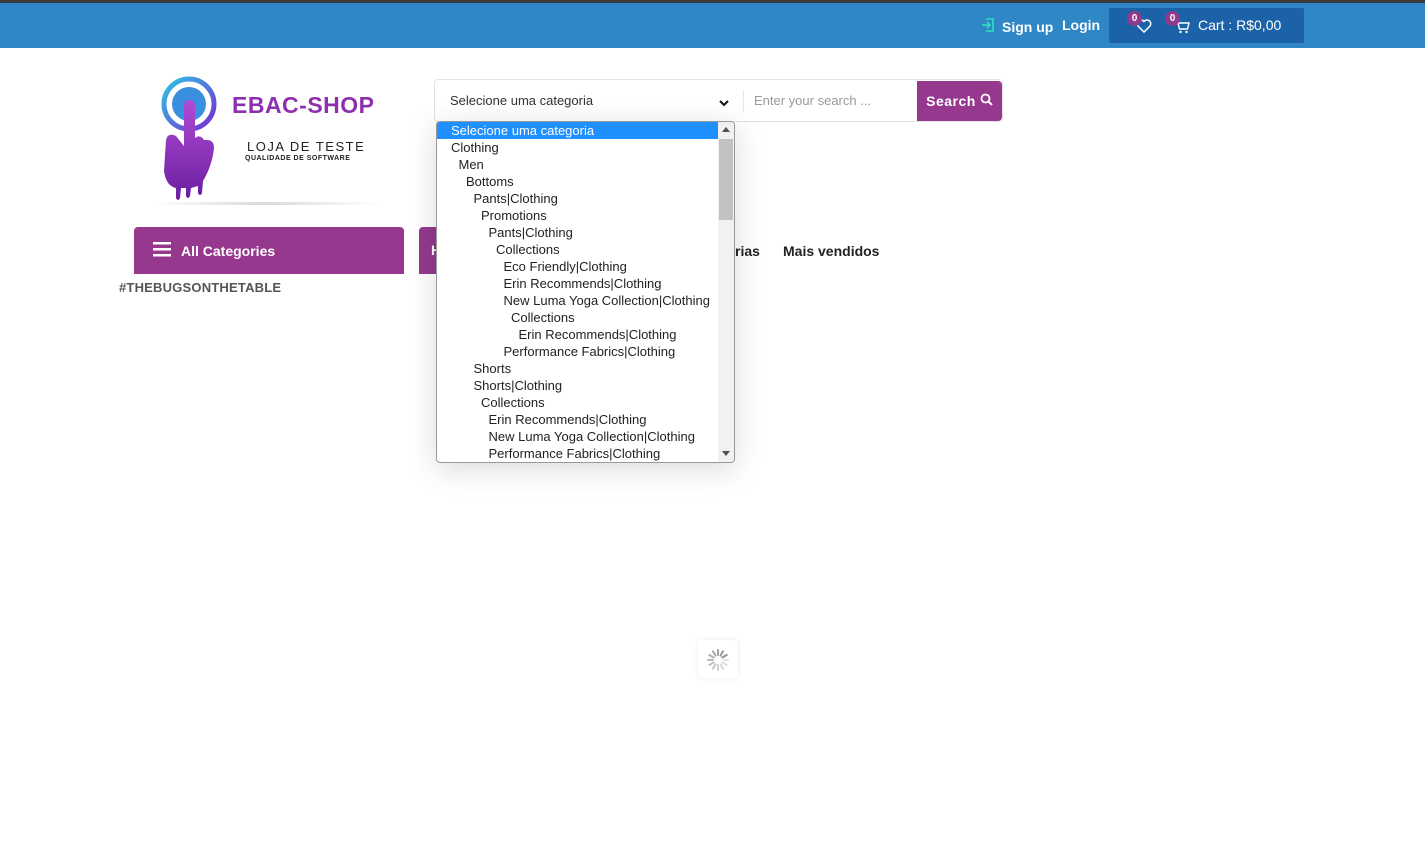  Describe the element at coordinates (162, 250) in the screenshot. I see `menu-icon` at that location.